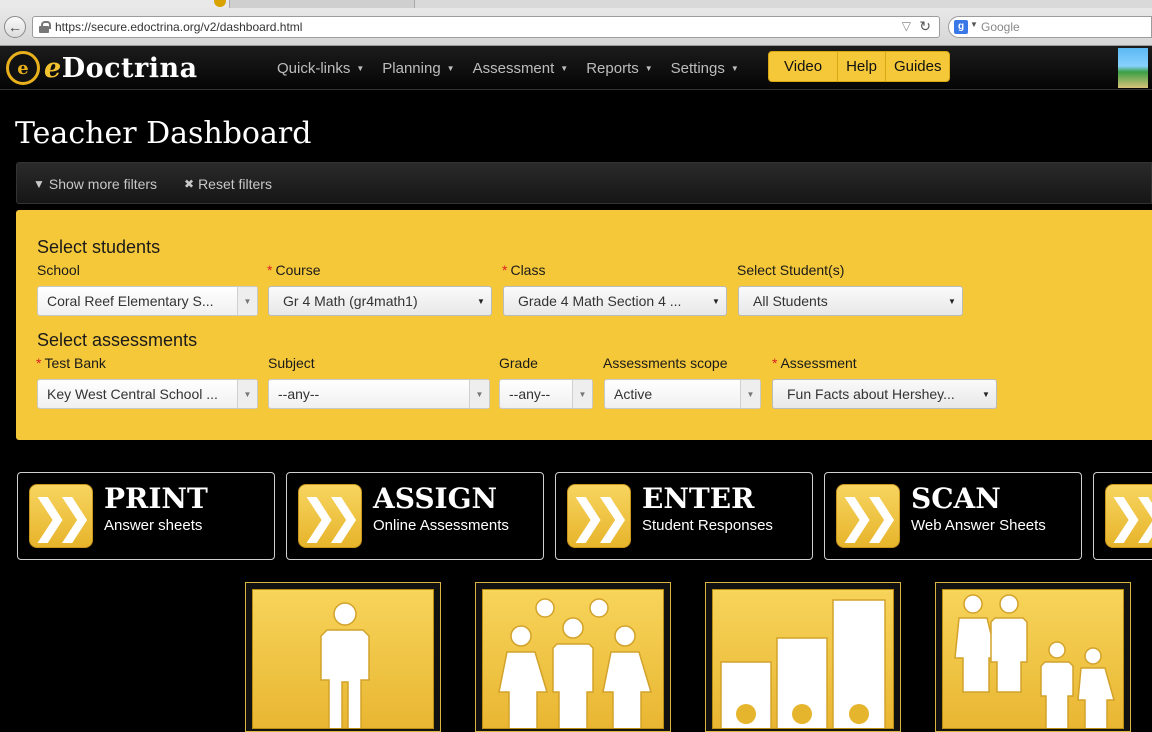  What do you see at coordinates (1133, 68) in the screenshot?
I see `user-avatar` at bounding box center [1133, 68].